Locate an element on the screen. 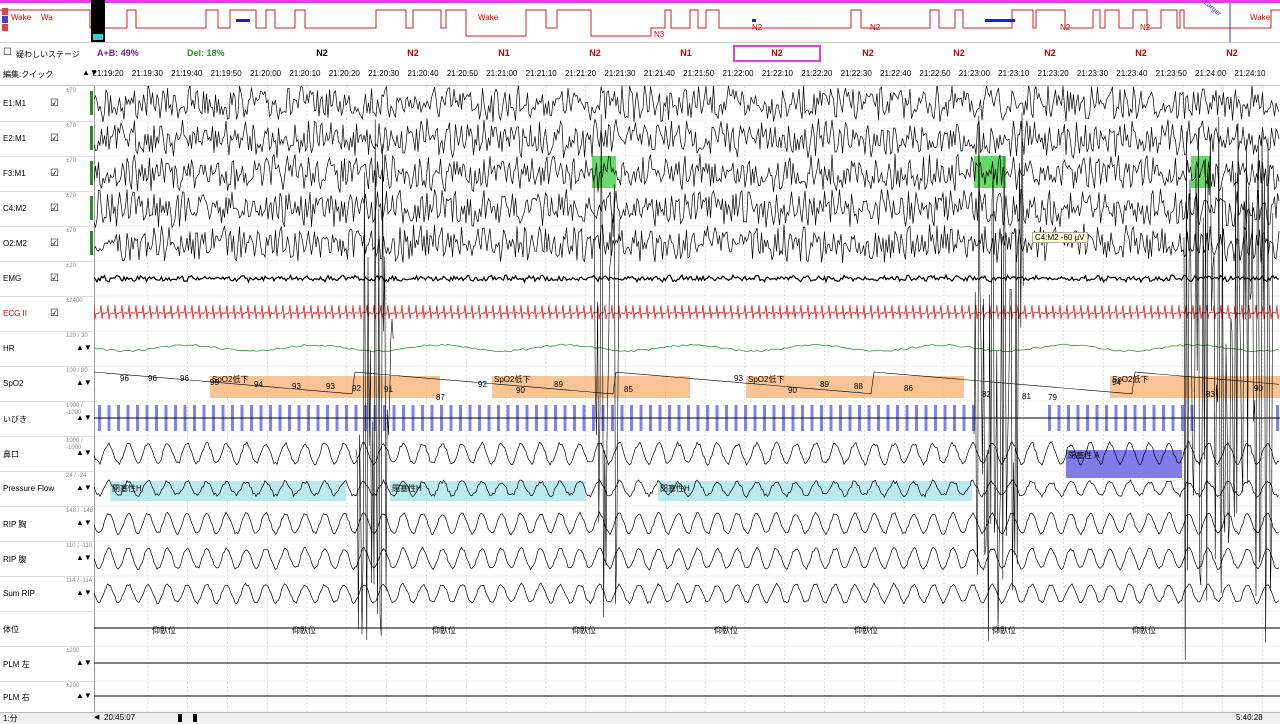  channel-row: E1:M1 ☑ ±70 is located at coordinates (47, 104).